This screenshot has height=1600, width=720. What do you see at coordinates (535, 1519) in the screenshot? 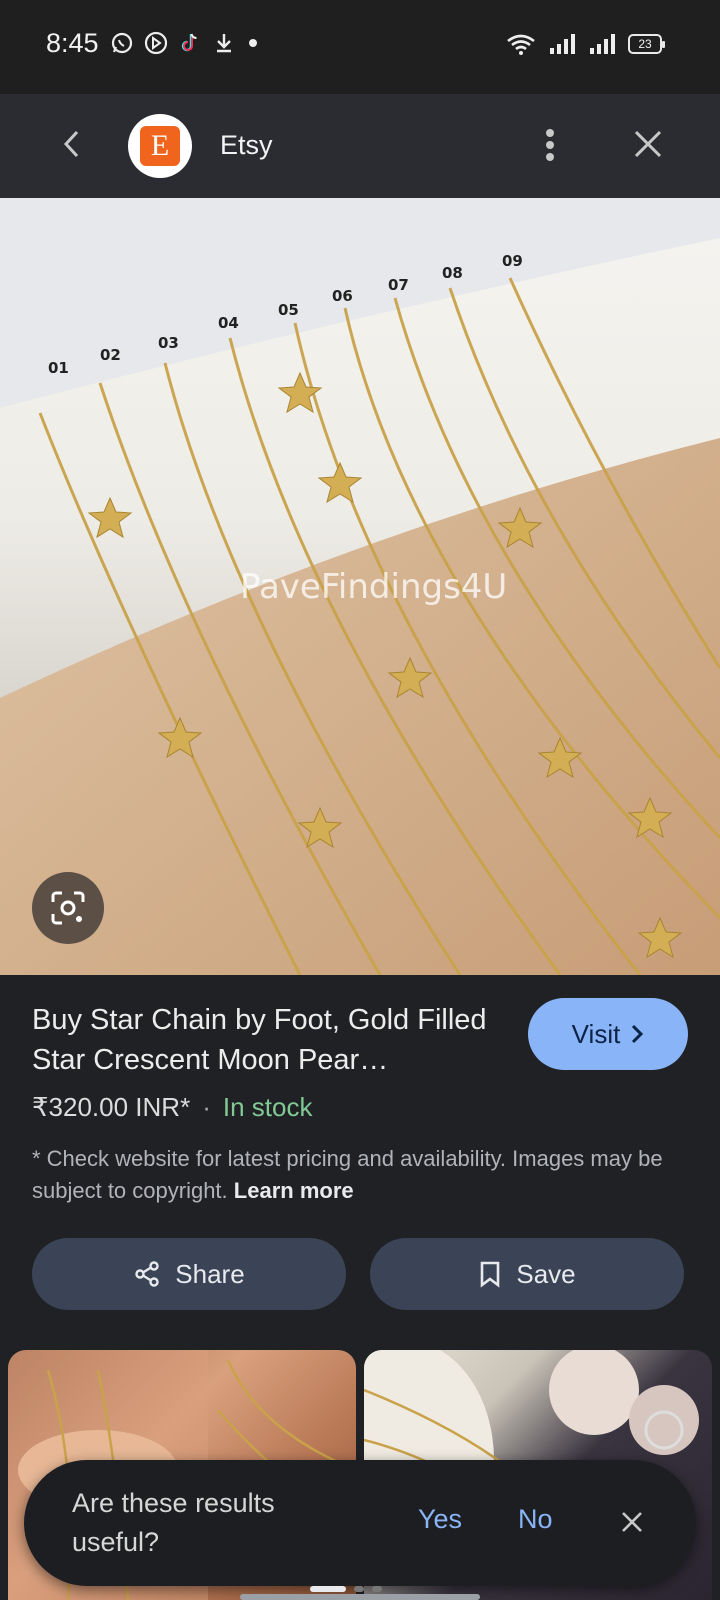
I see `feedback-no-button: No` at bounding box center [535, 1519].